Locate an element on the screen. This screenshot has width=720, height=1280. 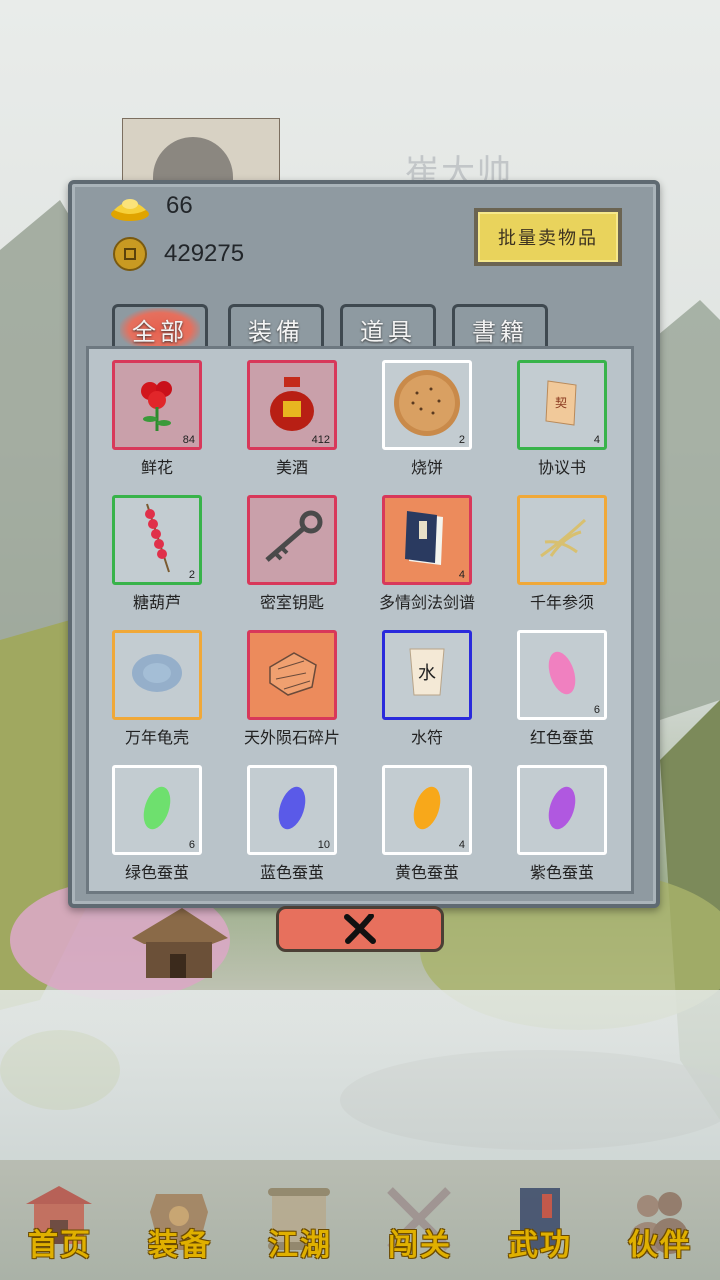
red-cocoon-icon is located at coordinates (562, 675).